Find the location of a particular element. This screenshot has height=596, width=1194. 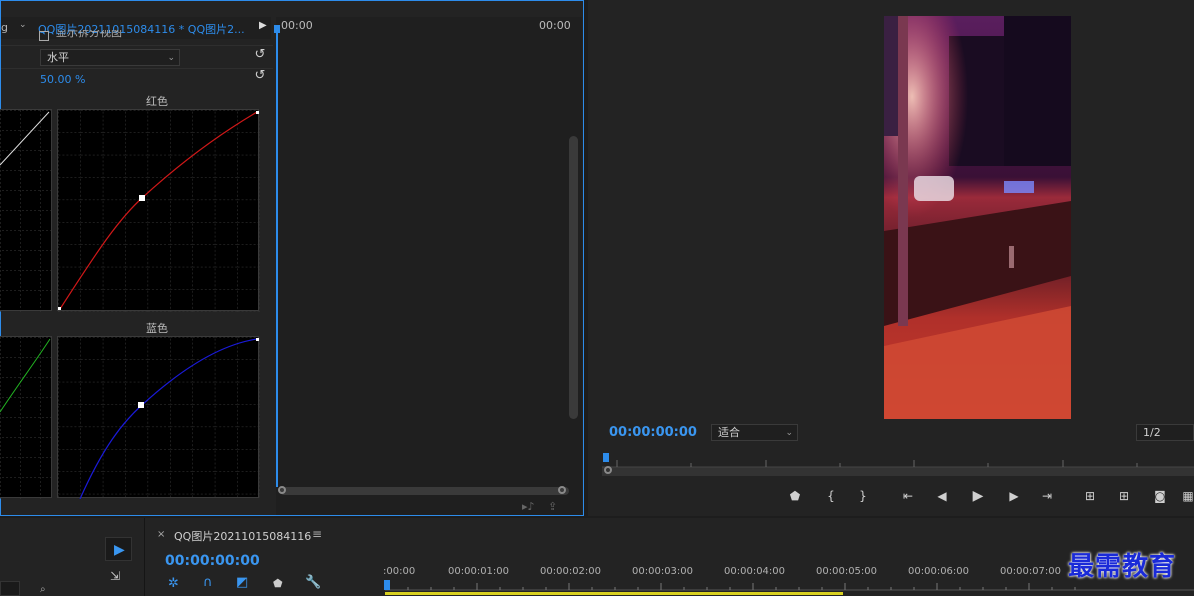

sequence-tab: QQ图片20211015084116 is located at coordinates (242, 536).